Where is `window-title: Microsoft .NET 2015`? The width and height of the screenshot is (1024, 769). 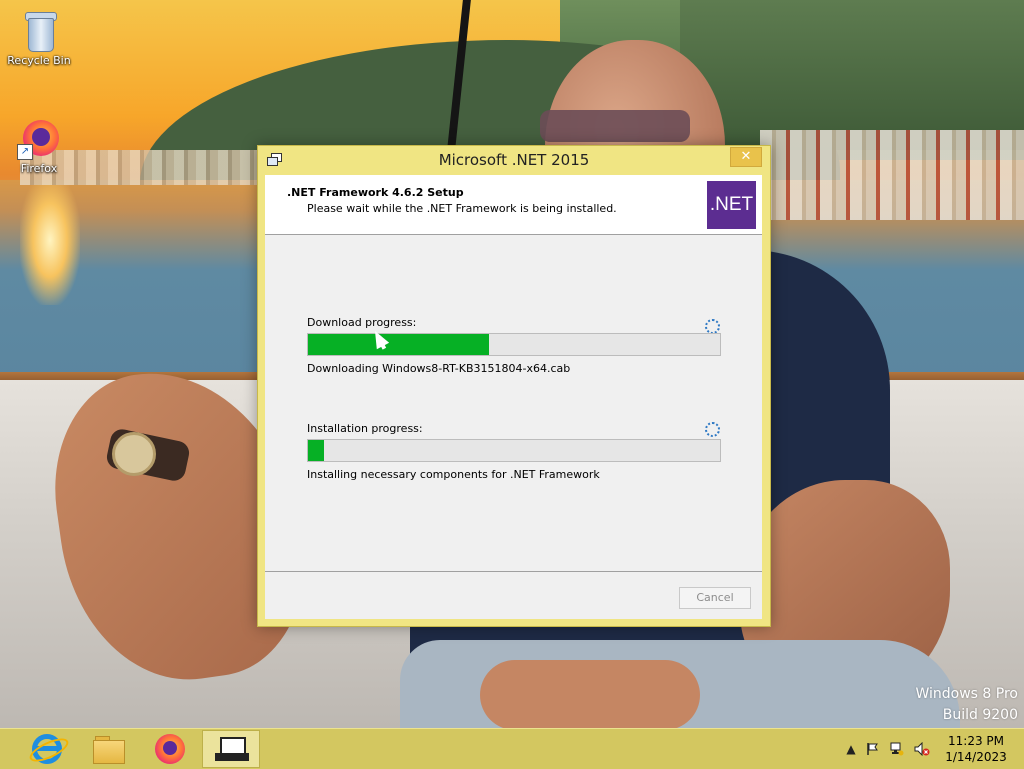 window-title: Microsoft .NET 2015 is located at coordinates (514, 160).